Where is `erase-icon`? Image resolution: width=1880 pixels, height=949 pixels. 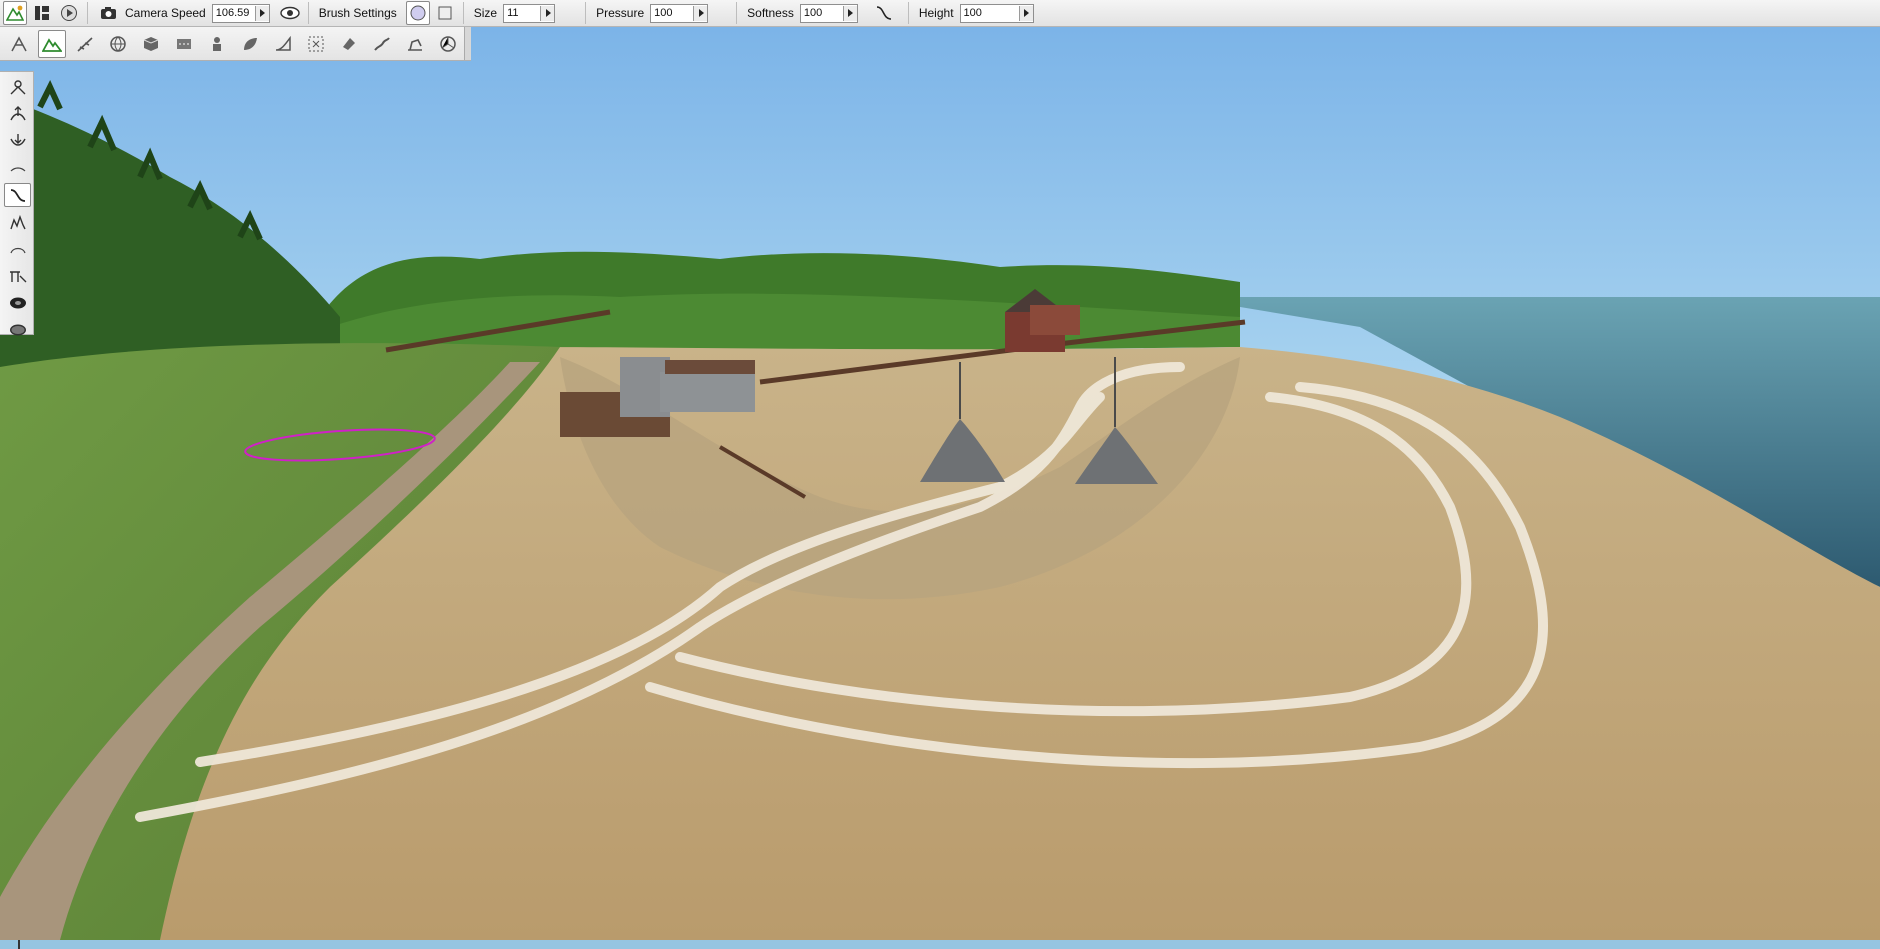
erase-icon is located at coordinates (17, 330).